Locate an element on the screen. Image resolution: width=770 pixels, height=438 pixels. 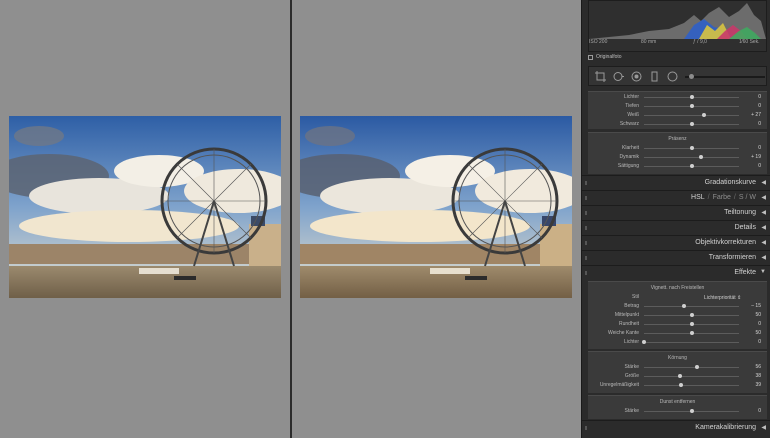
slider-row: Weiß + 27 is located at coordinates (677, 115).